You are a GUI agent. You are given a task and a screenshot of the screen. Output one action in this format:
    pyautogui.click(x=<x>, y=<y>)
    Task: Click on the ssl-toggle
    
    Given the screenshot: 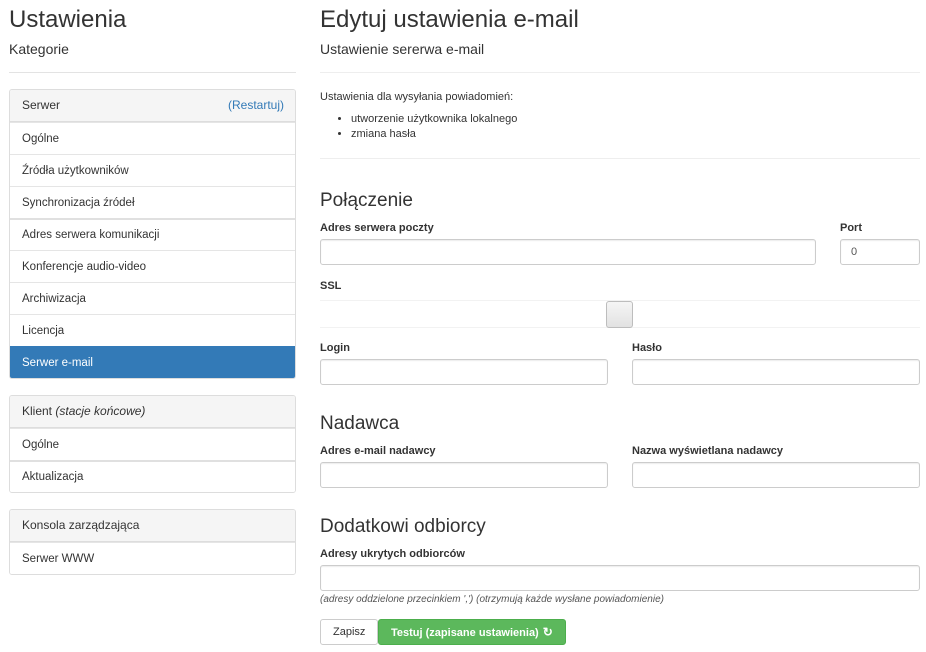 What is the action you would take?
    pyautogui.click(x=620, y=314)
    